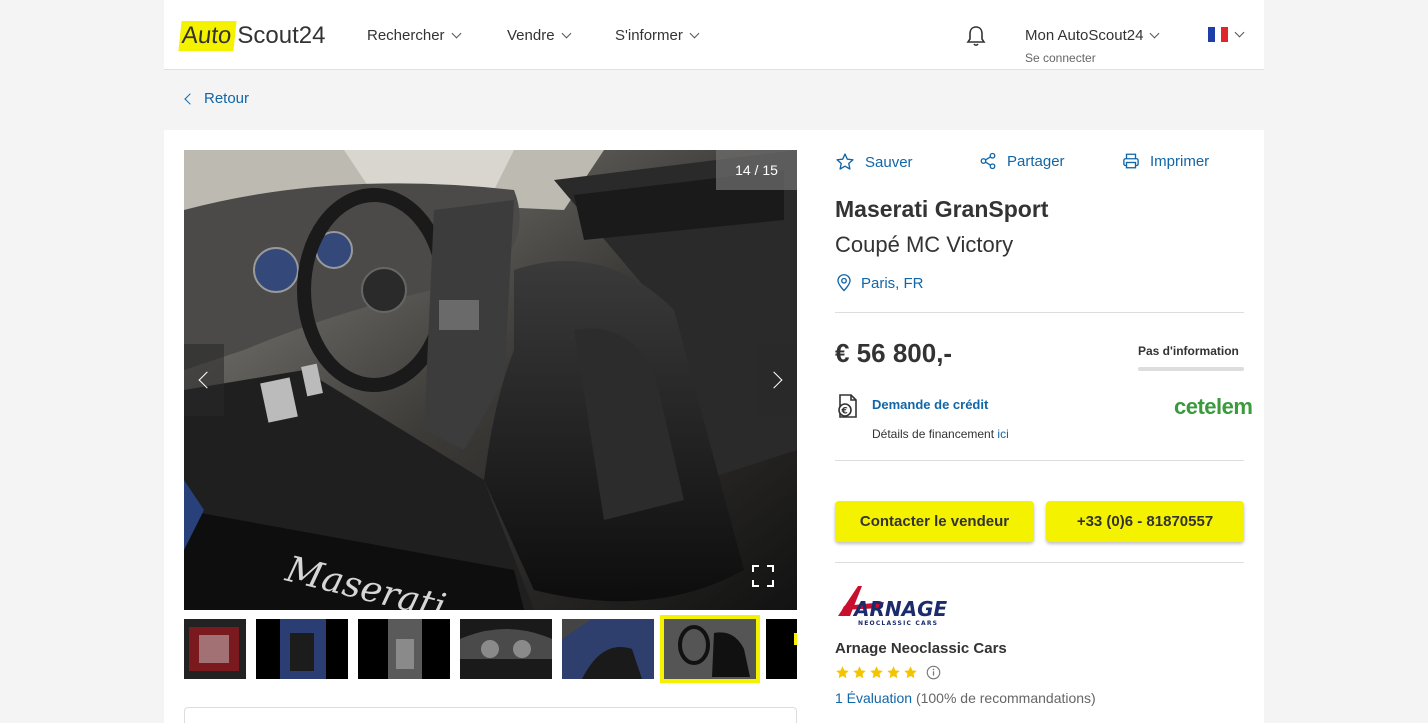 This screenshot has height=723, width=1428. Describe the element at coordinates (942, 209) in the screenshot. I see `vehicle-make-model: Maserati GranSport` at that location.